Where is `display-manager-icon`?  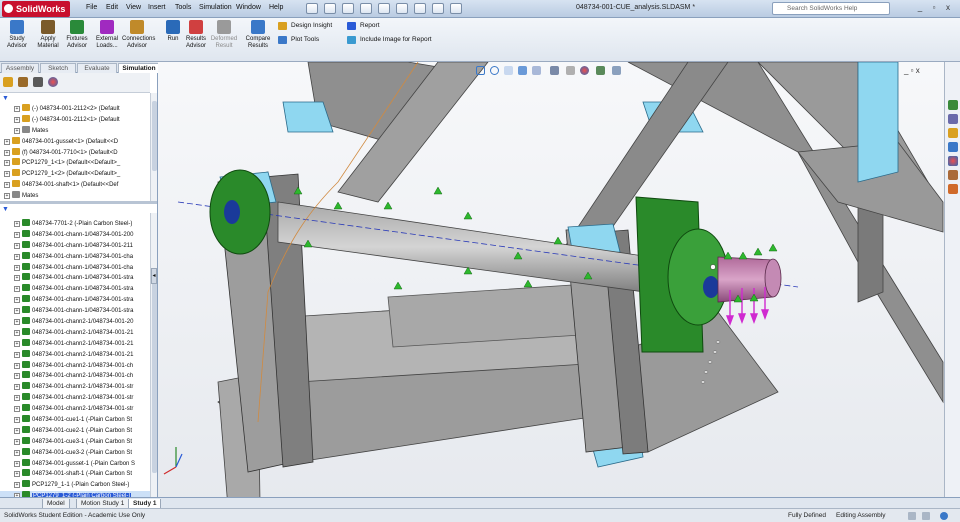 display-manager-icon is located at coordinates (53, 82).